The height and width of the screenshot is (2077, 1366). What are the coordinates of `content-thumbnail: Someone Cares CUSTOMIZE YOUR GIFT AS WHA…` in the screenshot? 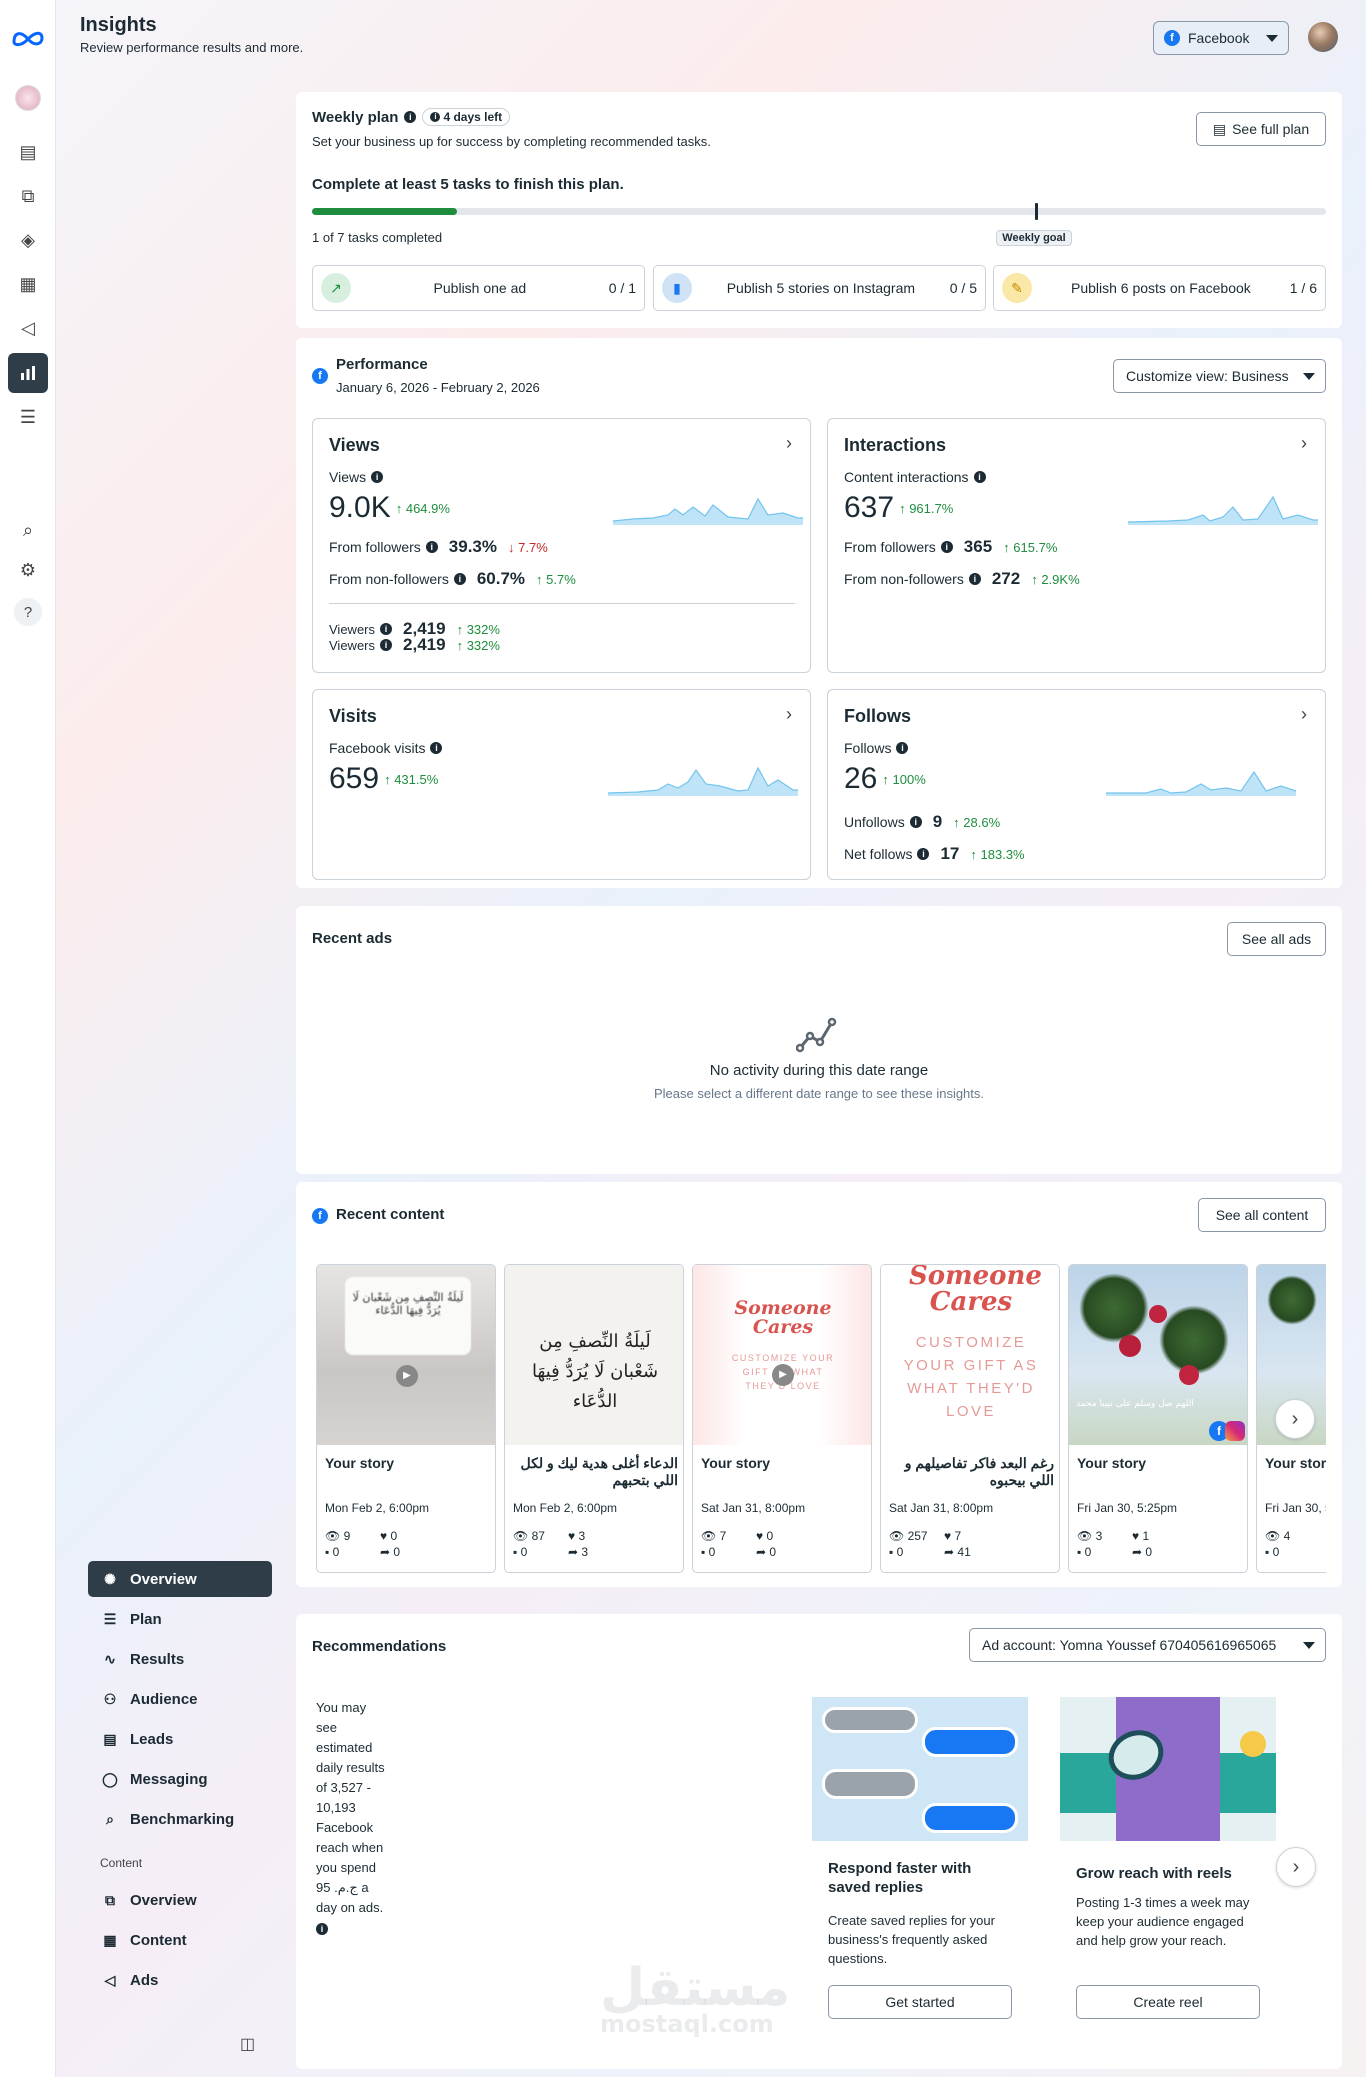 It's located at (782, 1355).